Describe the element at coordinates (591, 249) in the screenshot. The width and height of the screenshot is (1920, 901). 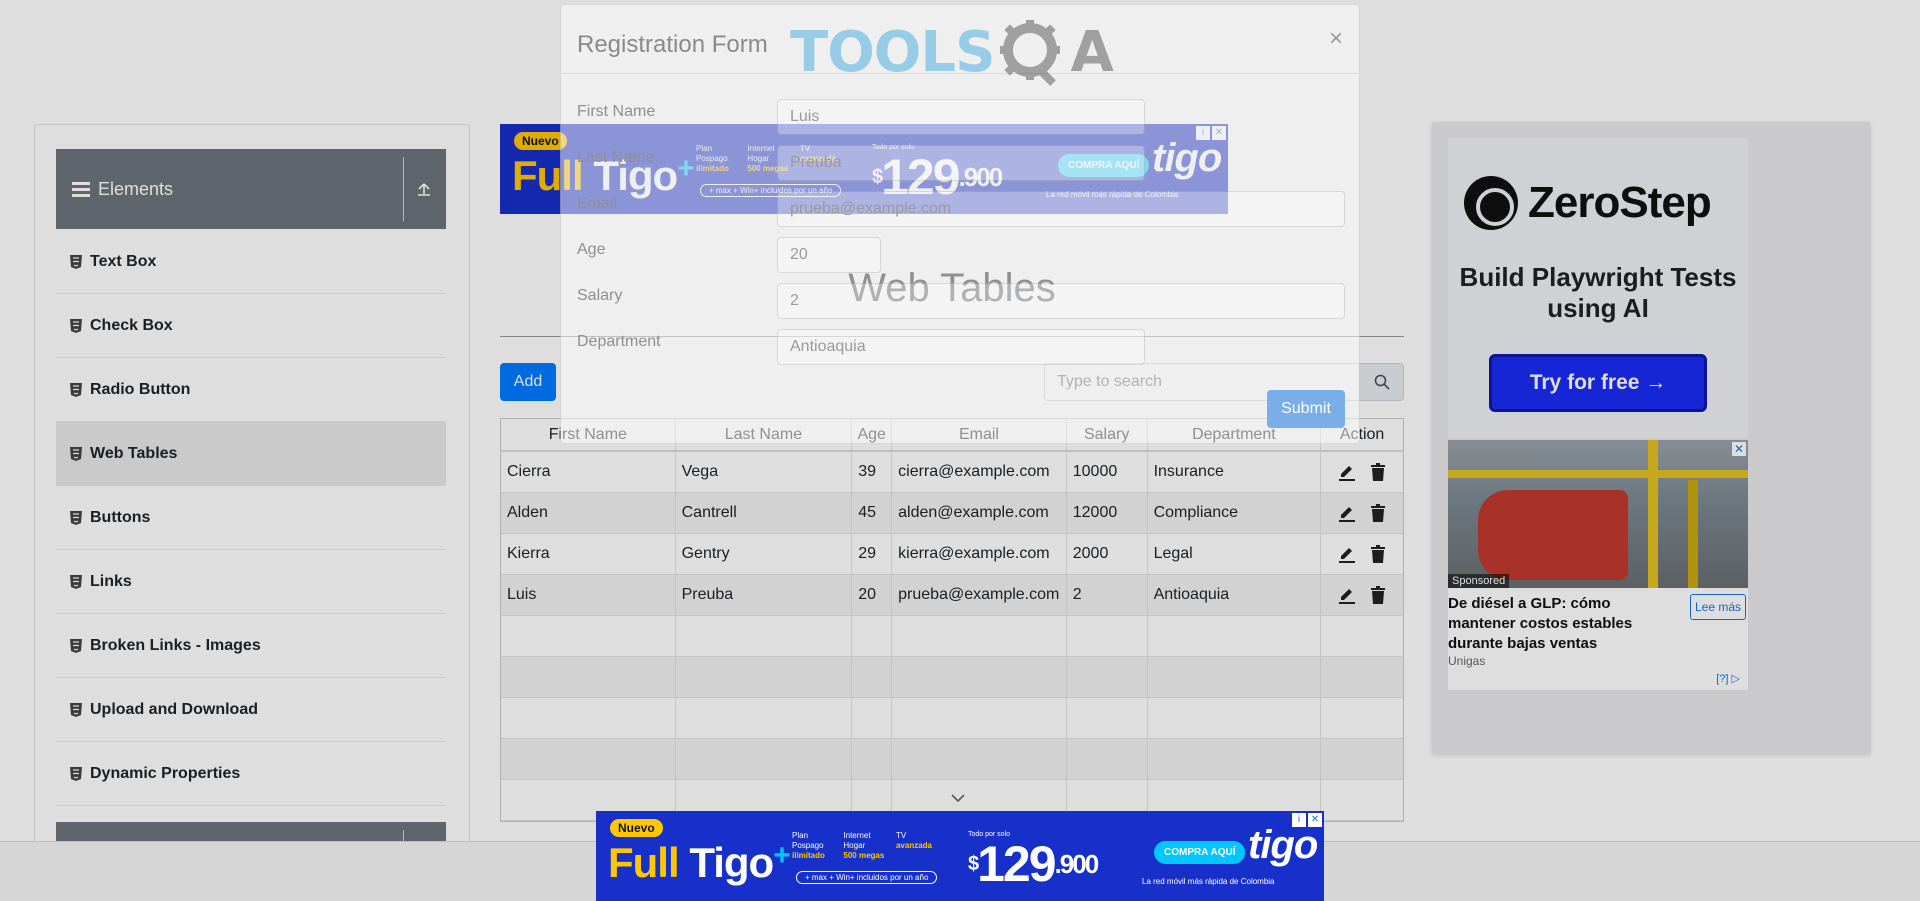
I see `age-label: Age` at that location.